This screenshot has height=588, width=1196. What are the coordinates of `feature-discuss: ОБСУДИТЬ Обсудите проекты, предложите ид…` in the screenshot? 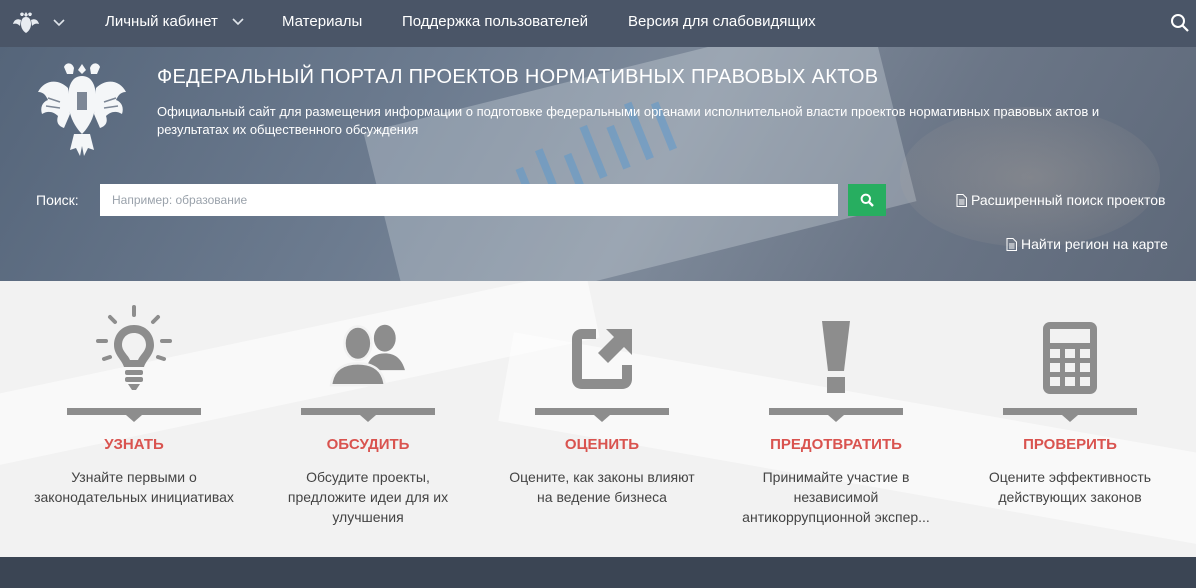 It's located at (368, 419).